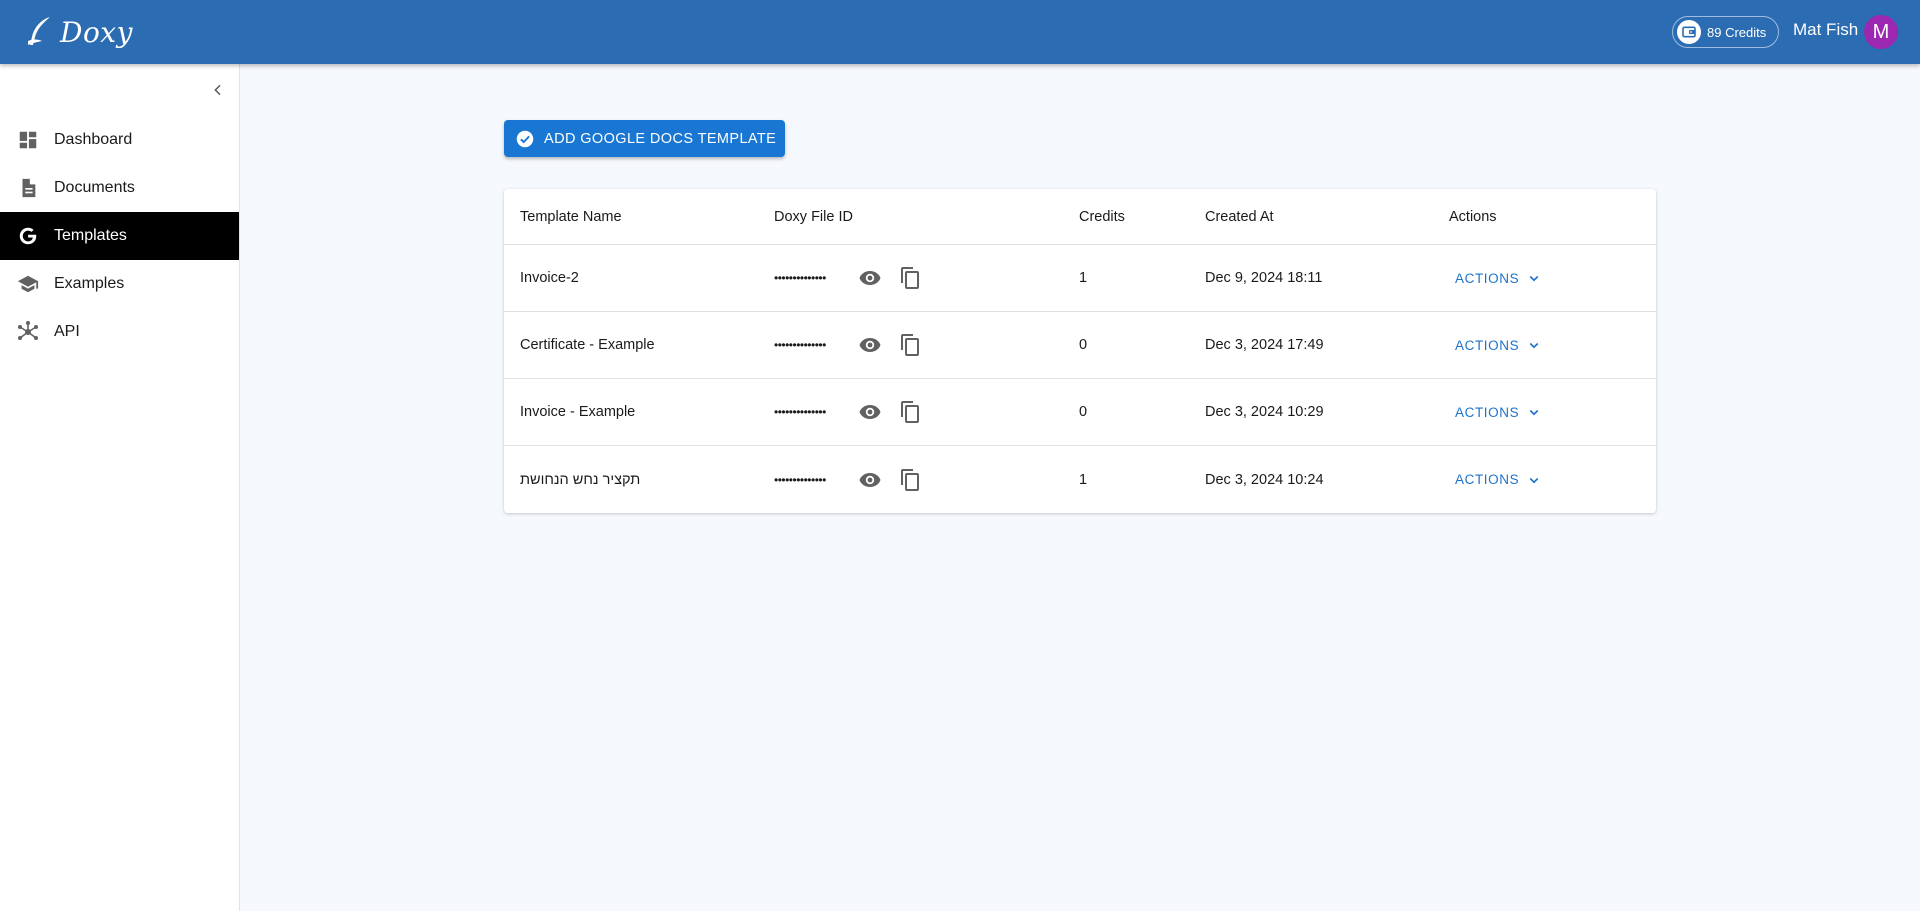 This screenshot has width=1920, height=911. What do you see at coordinates (813, 216) in the screenshot?
I see `column-header-file-id: Doxy File ID` at bounding box center [813, 216].